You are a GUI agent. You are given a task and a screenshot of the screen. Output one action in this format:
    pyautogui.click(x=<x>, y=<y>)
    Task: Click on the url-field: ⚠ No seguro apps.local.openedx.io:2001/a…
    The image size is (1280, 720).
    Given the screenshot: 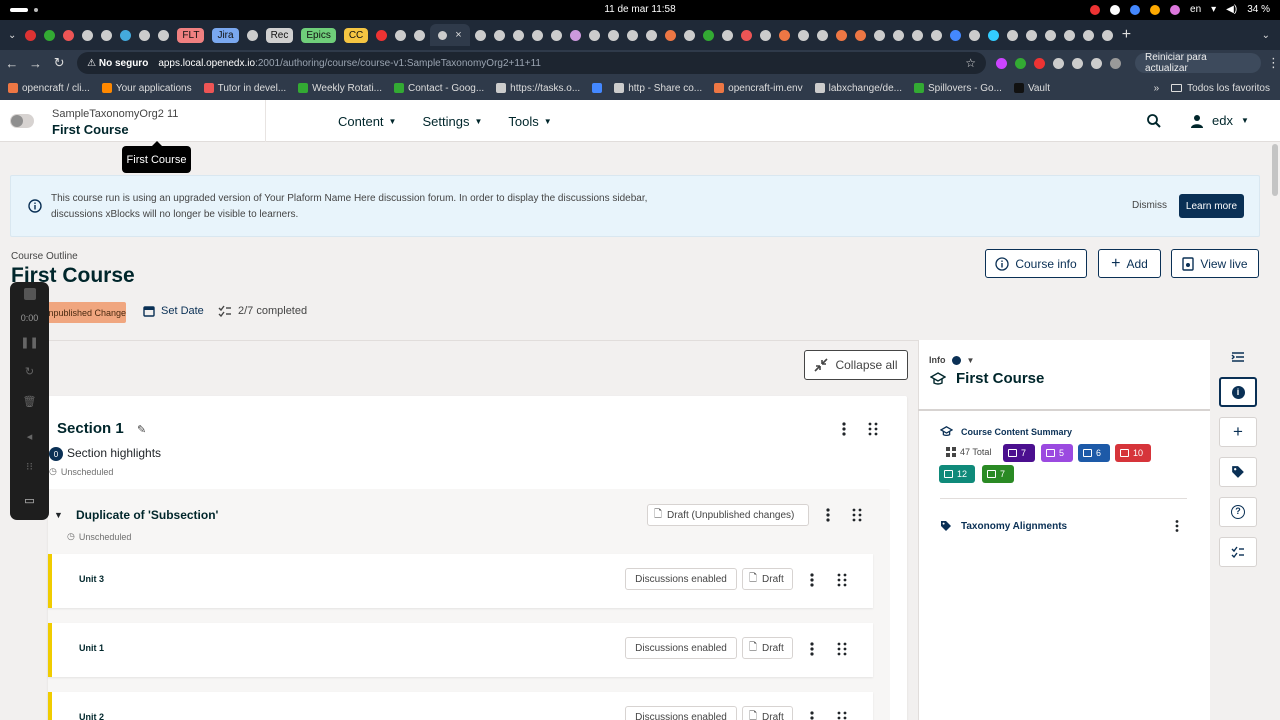 What is the action you would take?
    pyautogui.click(x=532, y=63)
    